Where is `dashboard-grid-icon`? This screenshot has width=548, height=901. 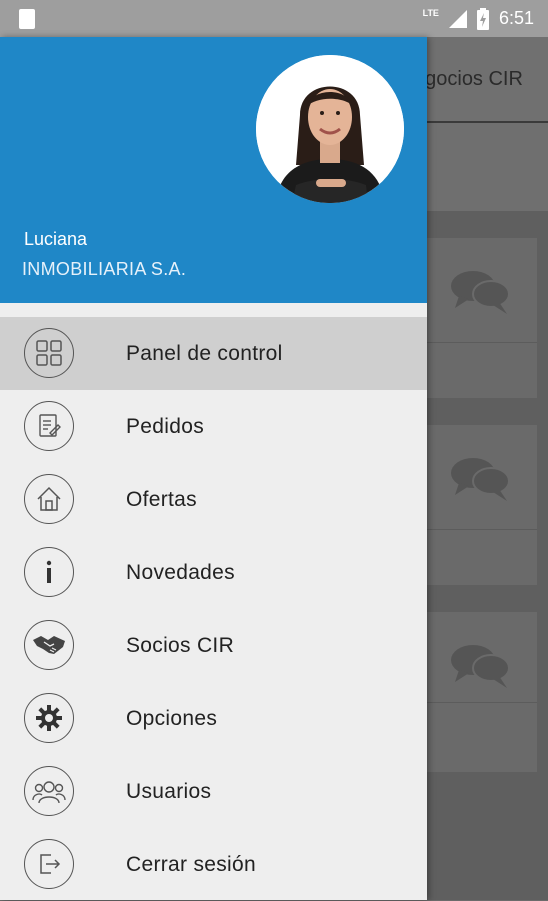
dashboard-grid-icon is located at coordinates (49, 353).